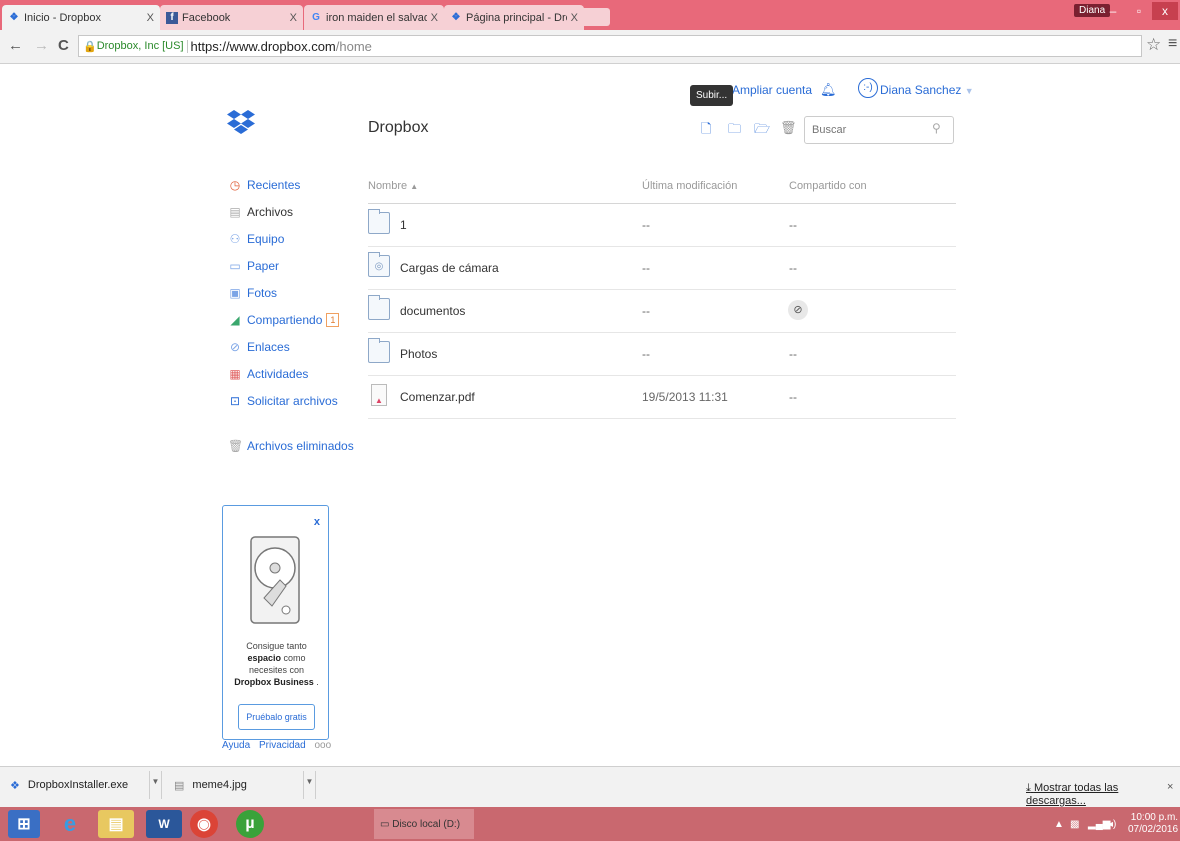  I want to click on download-filename: meme4.jpg, so click(219, 785).